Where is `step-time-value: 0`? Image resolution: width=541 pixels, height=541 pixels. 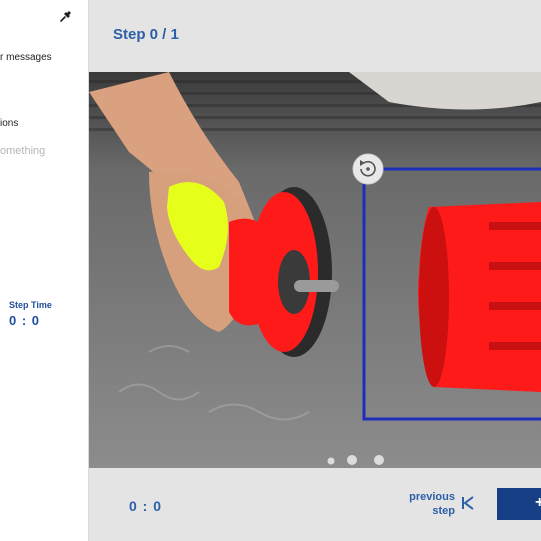 step-time-value: 0 is located at coordinates (25, 320).